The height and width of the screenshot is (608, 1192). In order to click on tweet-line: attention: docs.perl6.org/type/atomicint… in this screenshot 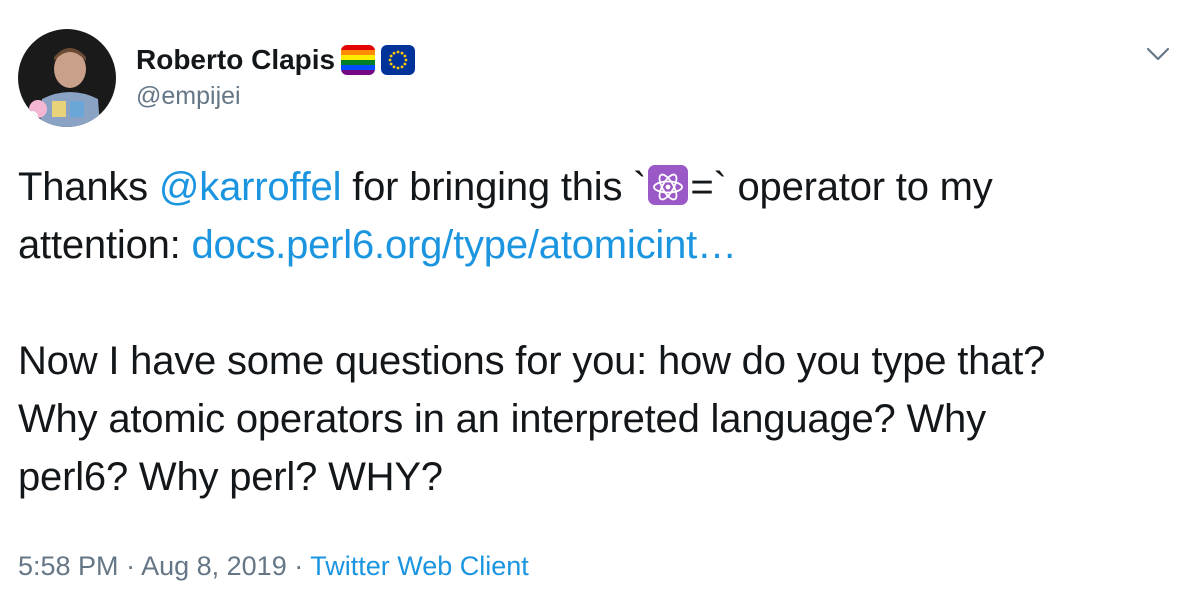, I will do `click(598, 245)`.